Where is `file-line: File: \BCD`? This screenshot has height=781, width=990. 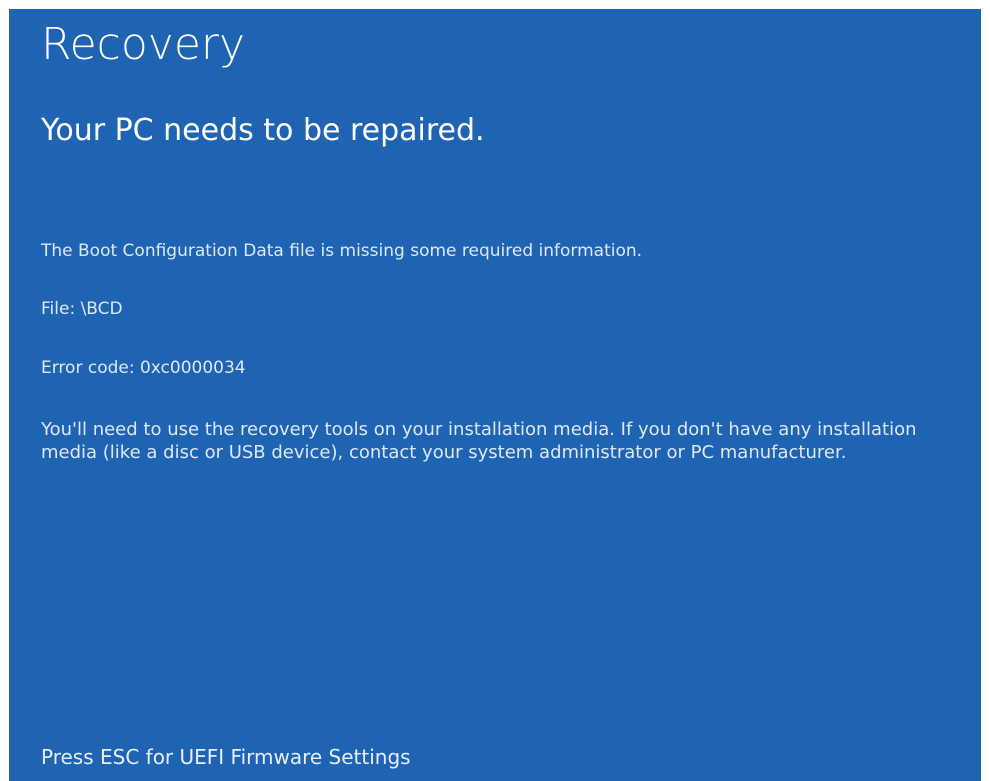 file-line: File: \BCD is located at coordinates (82, 309).